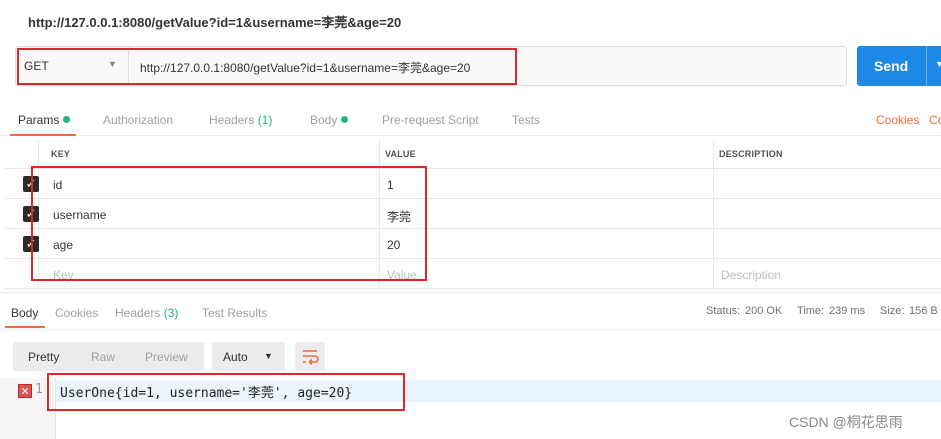 The height and width of the screenshot is (439, 941). Describe the element at coordinates (324, 120) in the screenshot. I see `tab-body-label: Body` at that location.